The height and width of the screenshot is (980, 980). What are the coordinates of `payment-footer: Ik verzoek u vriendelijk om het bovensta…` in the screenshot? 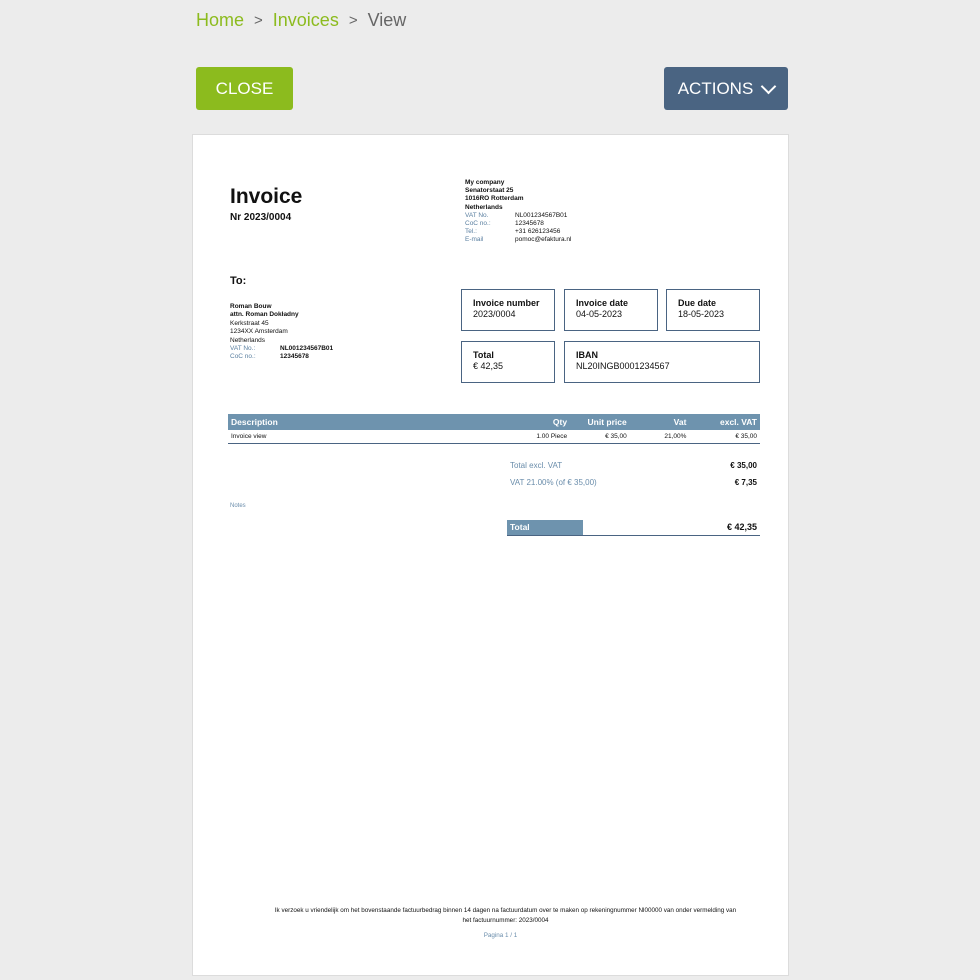 It's located at (505, 916).